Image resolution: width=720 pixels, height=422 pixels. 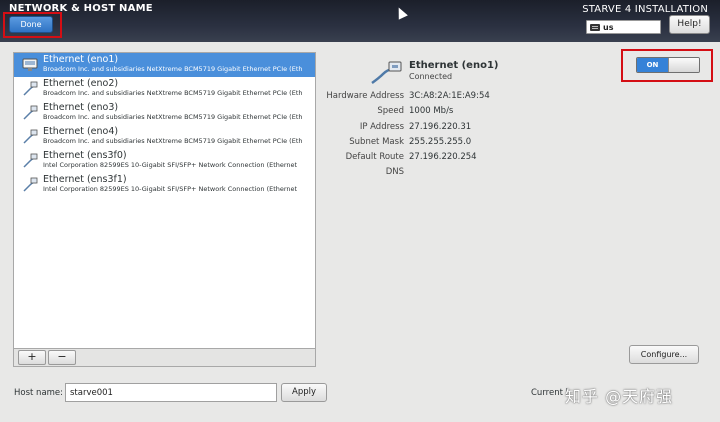 What do you see at coordinates (81, 83) in the screenshot?
I see `device-name: Ethernet (eno2)` at bounding box center [81, 83].